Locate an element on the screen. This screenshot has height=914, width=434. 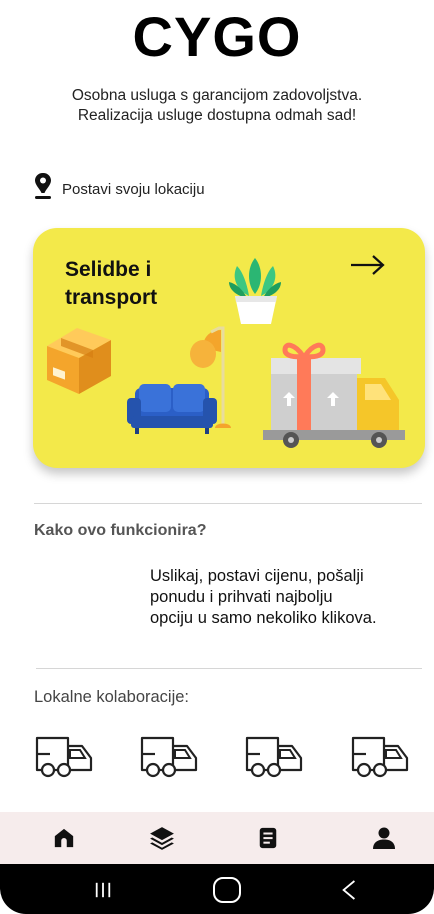
tab-home is located at coordinates (64, 838).